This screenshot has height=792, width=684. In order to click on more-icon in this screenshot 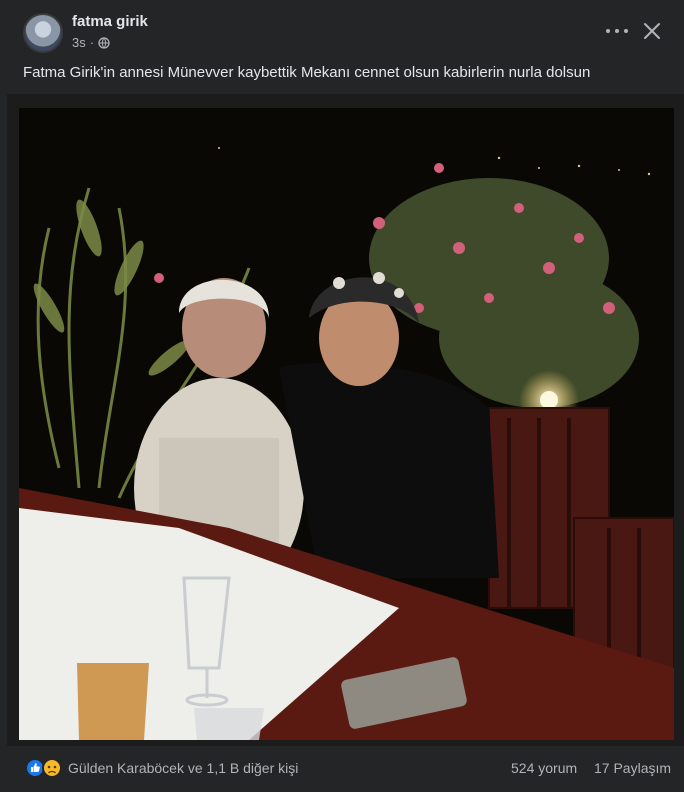, I will do `click(617, 31)`.